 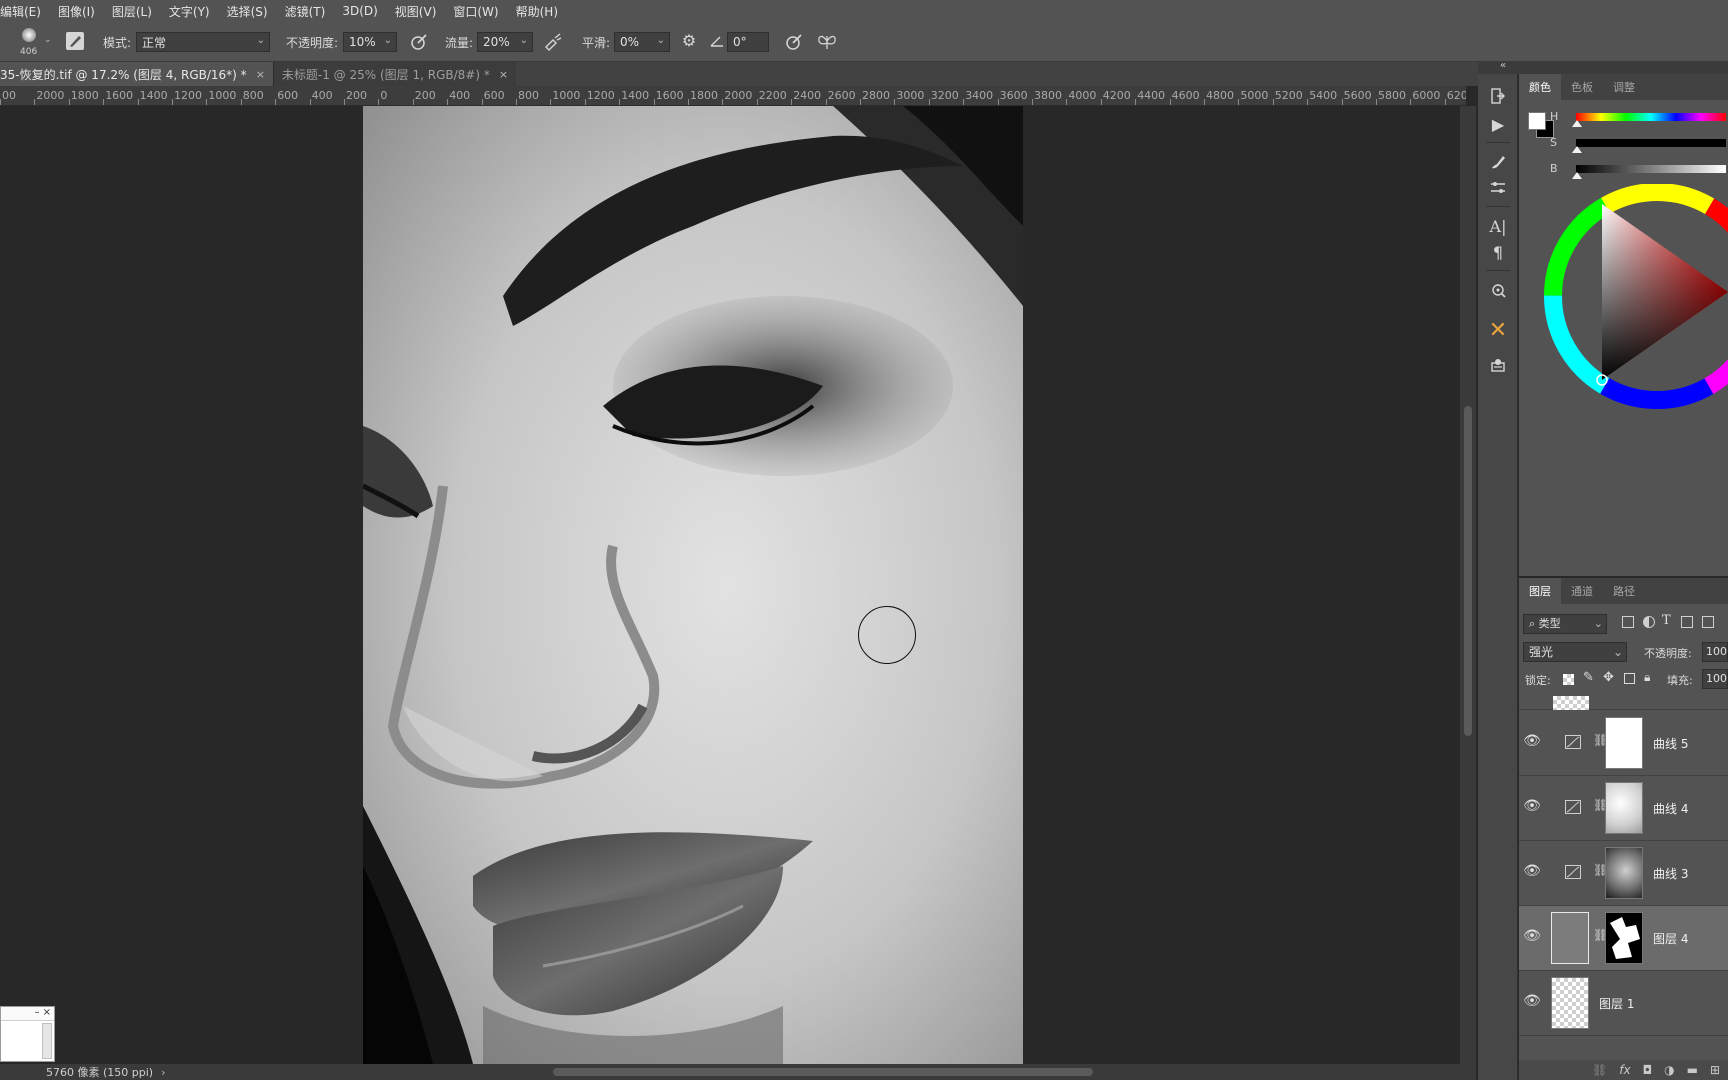 I want to click on history-icon, so click(x=1498, y=96).